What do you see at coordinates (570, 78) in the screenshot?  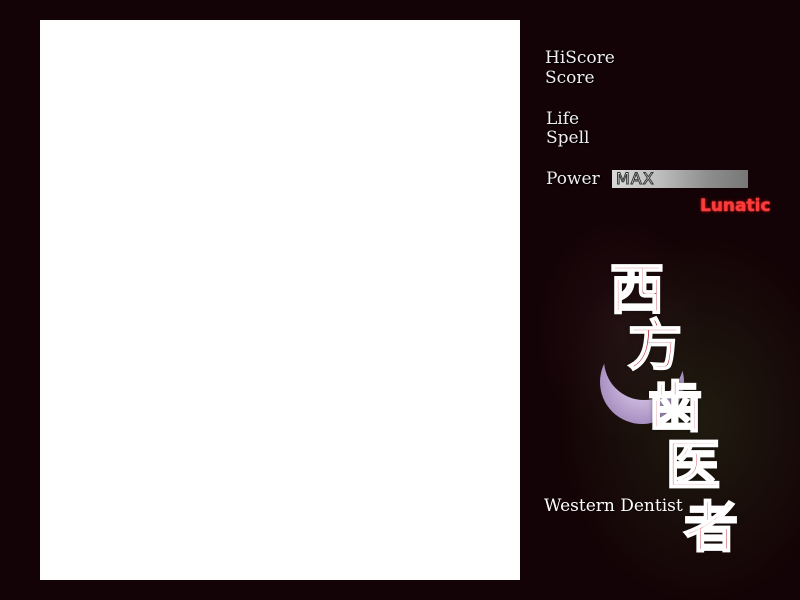 I see `score-label: Score` at bounding box center [570, 78].